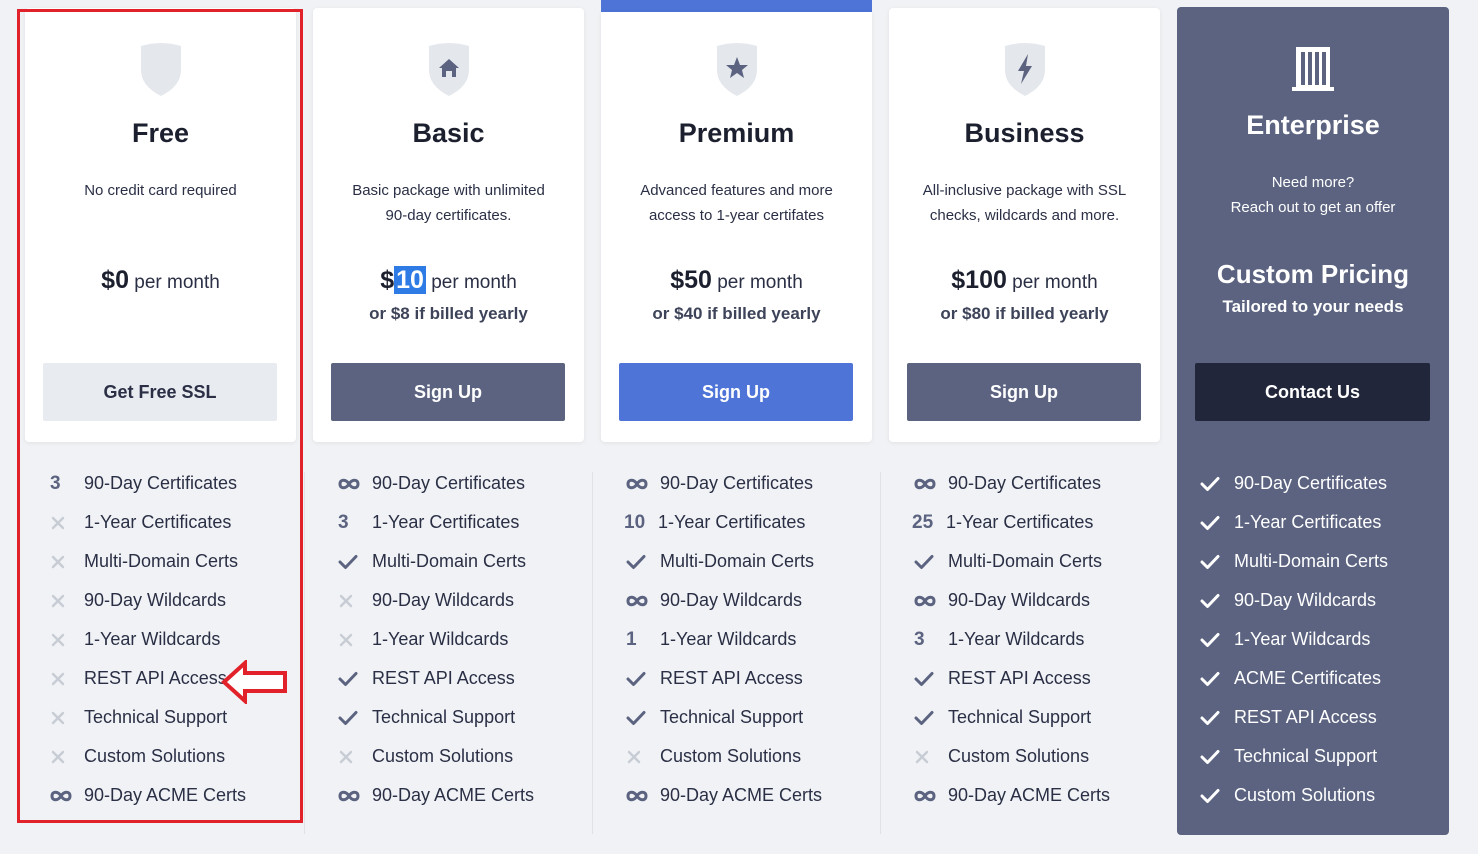 The width and height of the screenshot is (1478, 854). I want to click on price: $10 per month, so click(448, 280).